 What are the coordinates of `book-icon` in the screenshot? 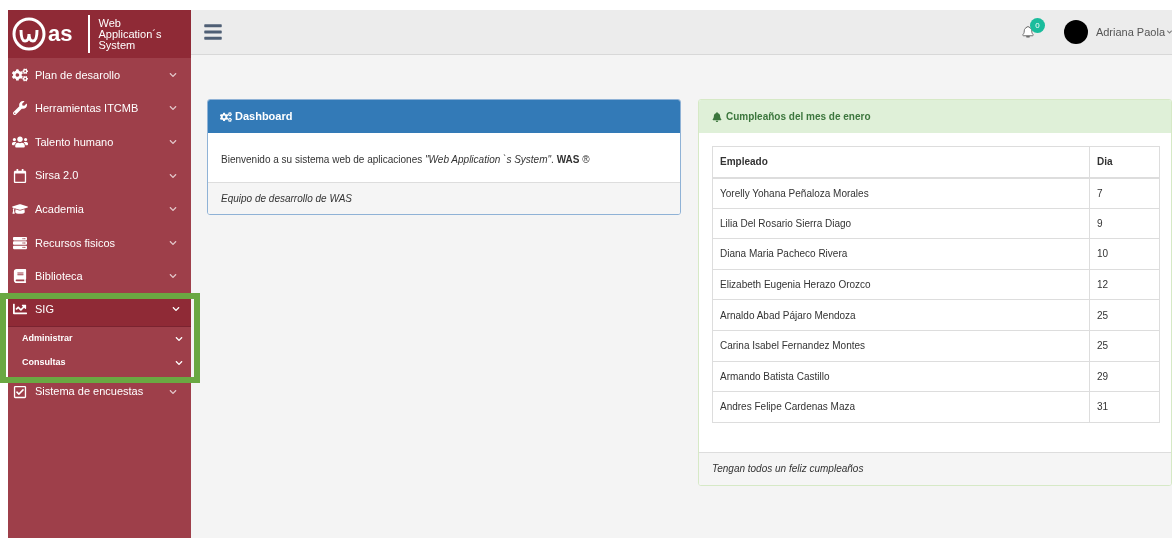 It's located at (20, 276).